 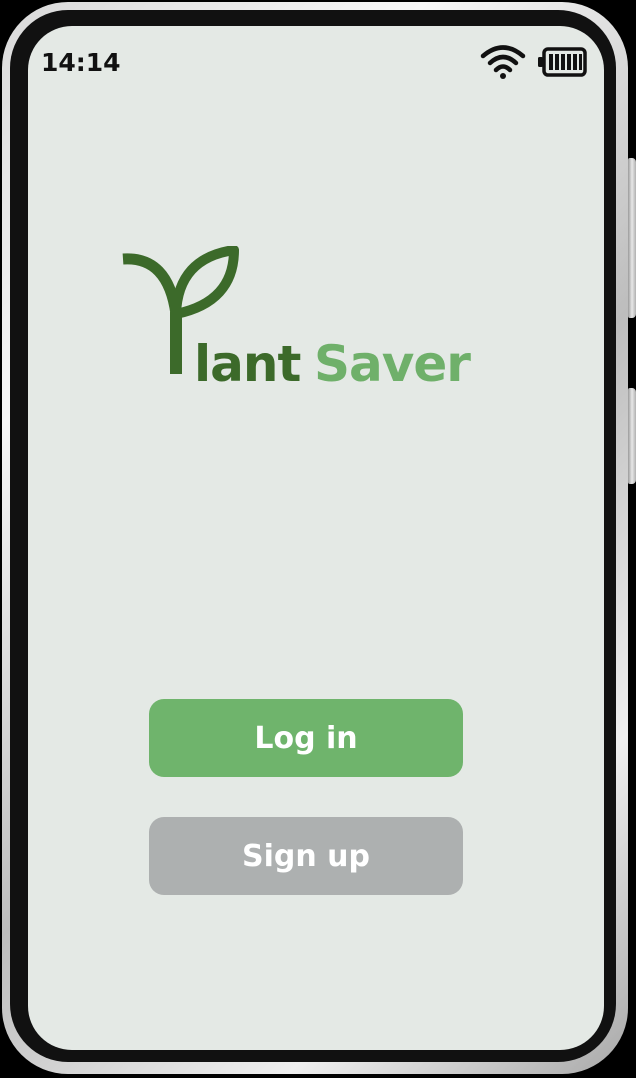 What do you see at coordinates (503, 62) in the screenshot?
I see `wifi-icon` at bounding box center [503, 62].